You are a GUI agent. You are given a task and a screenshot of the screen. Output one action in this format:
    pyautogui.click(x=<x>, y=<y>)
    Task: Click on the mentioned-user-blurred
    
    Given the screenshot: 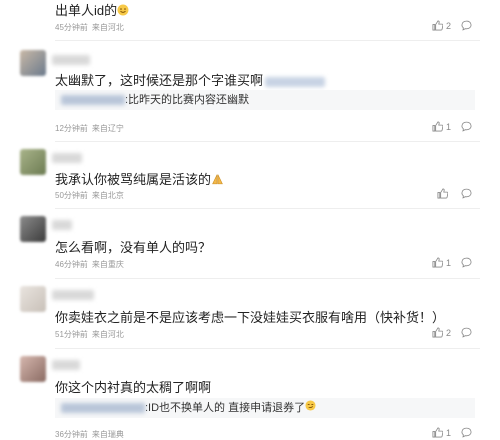 What is the action you would take?
    pyautogui.click(x=295, y=81)
    